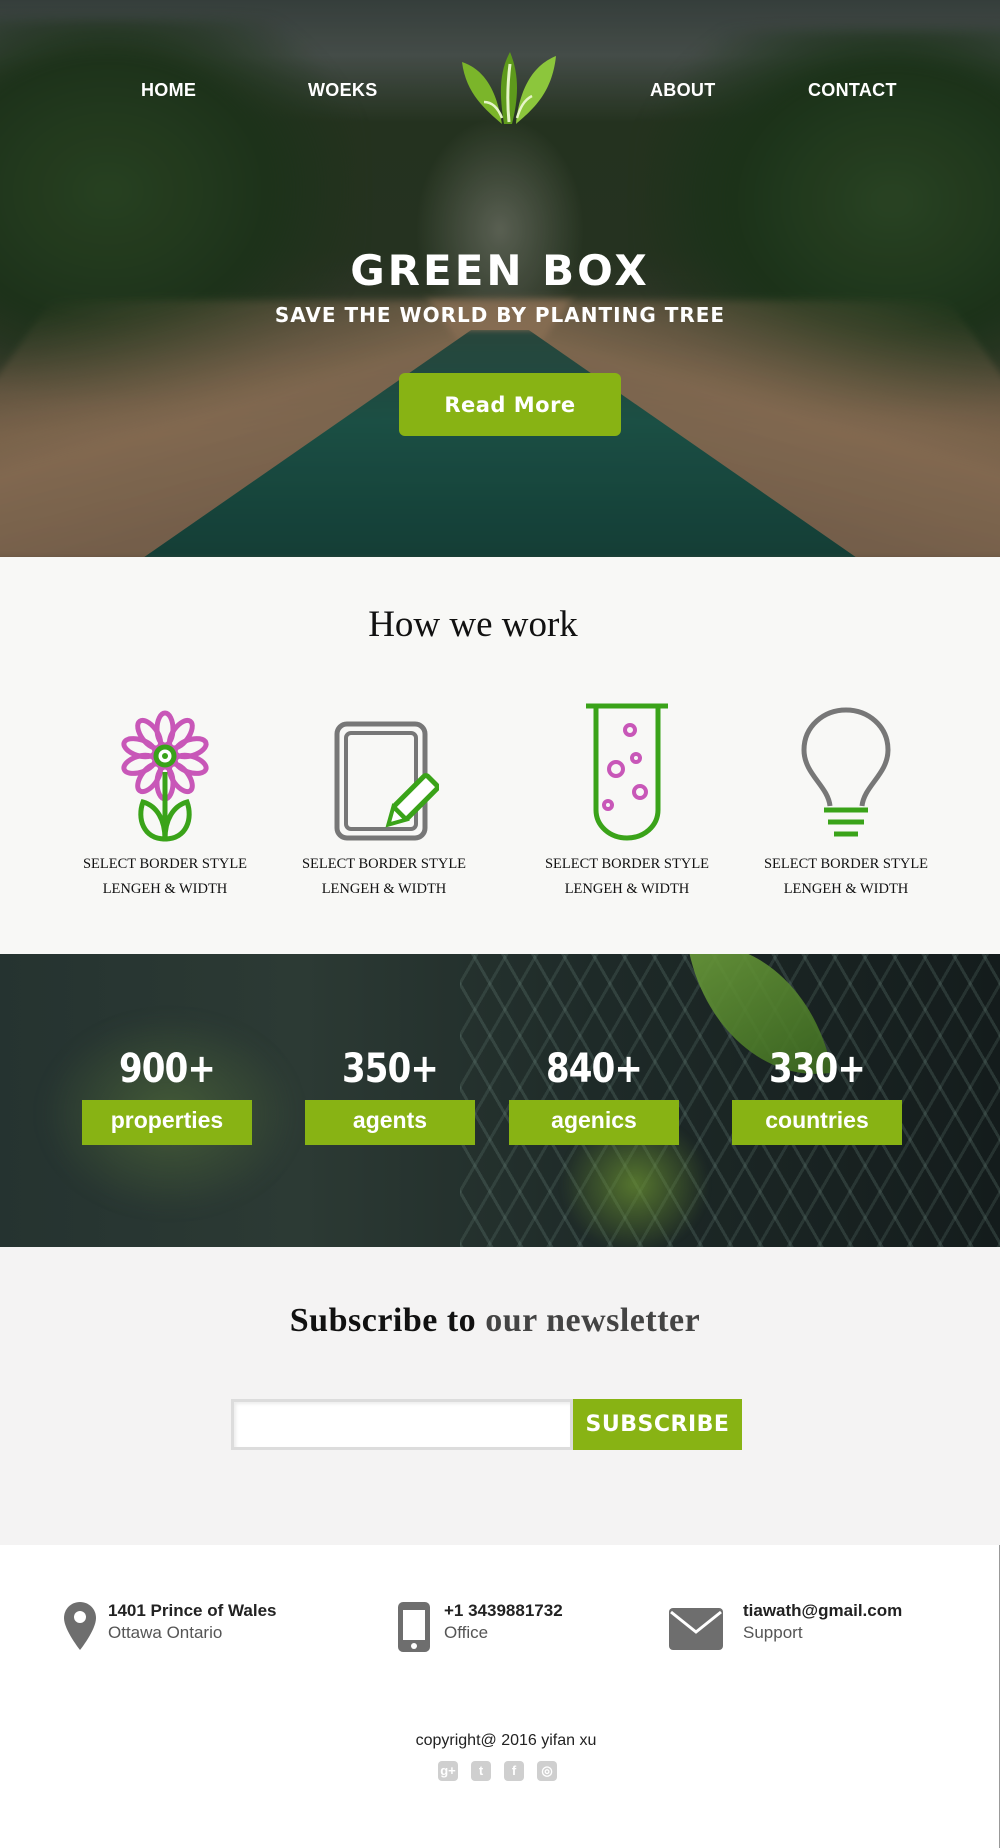 This screenshot has width=1000, height=1848. Describe the element at coordinates (547, 1771) in the screenshot. I see `instagram-icon: ◎` at that location.